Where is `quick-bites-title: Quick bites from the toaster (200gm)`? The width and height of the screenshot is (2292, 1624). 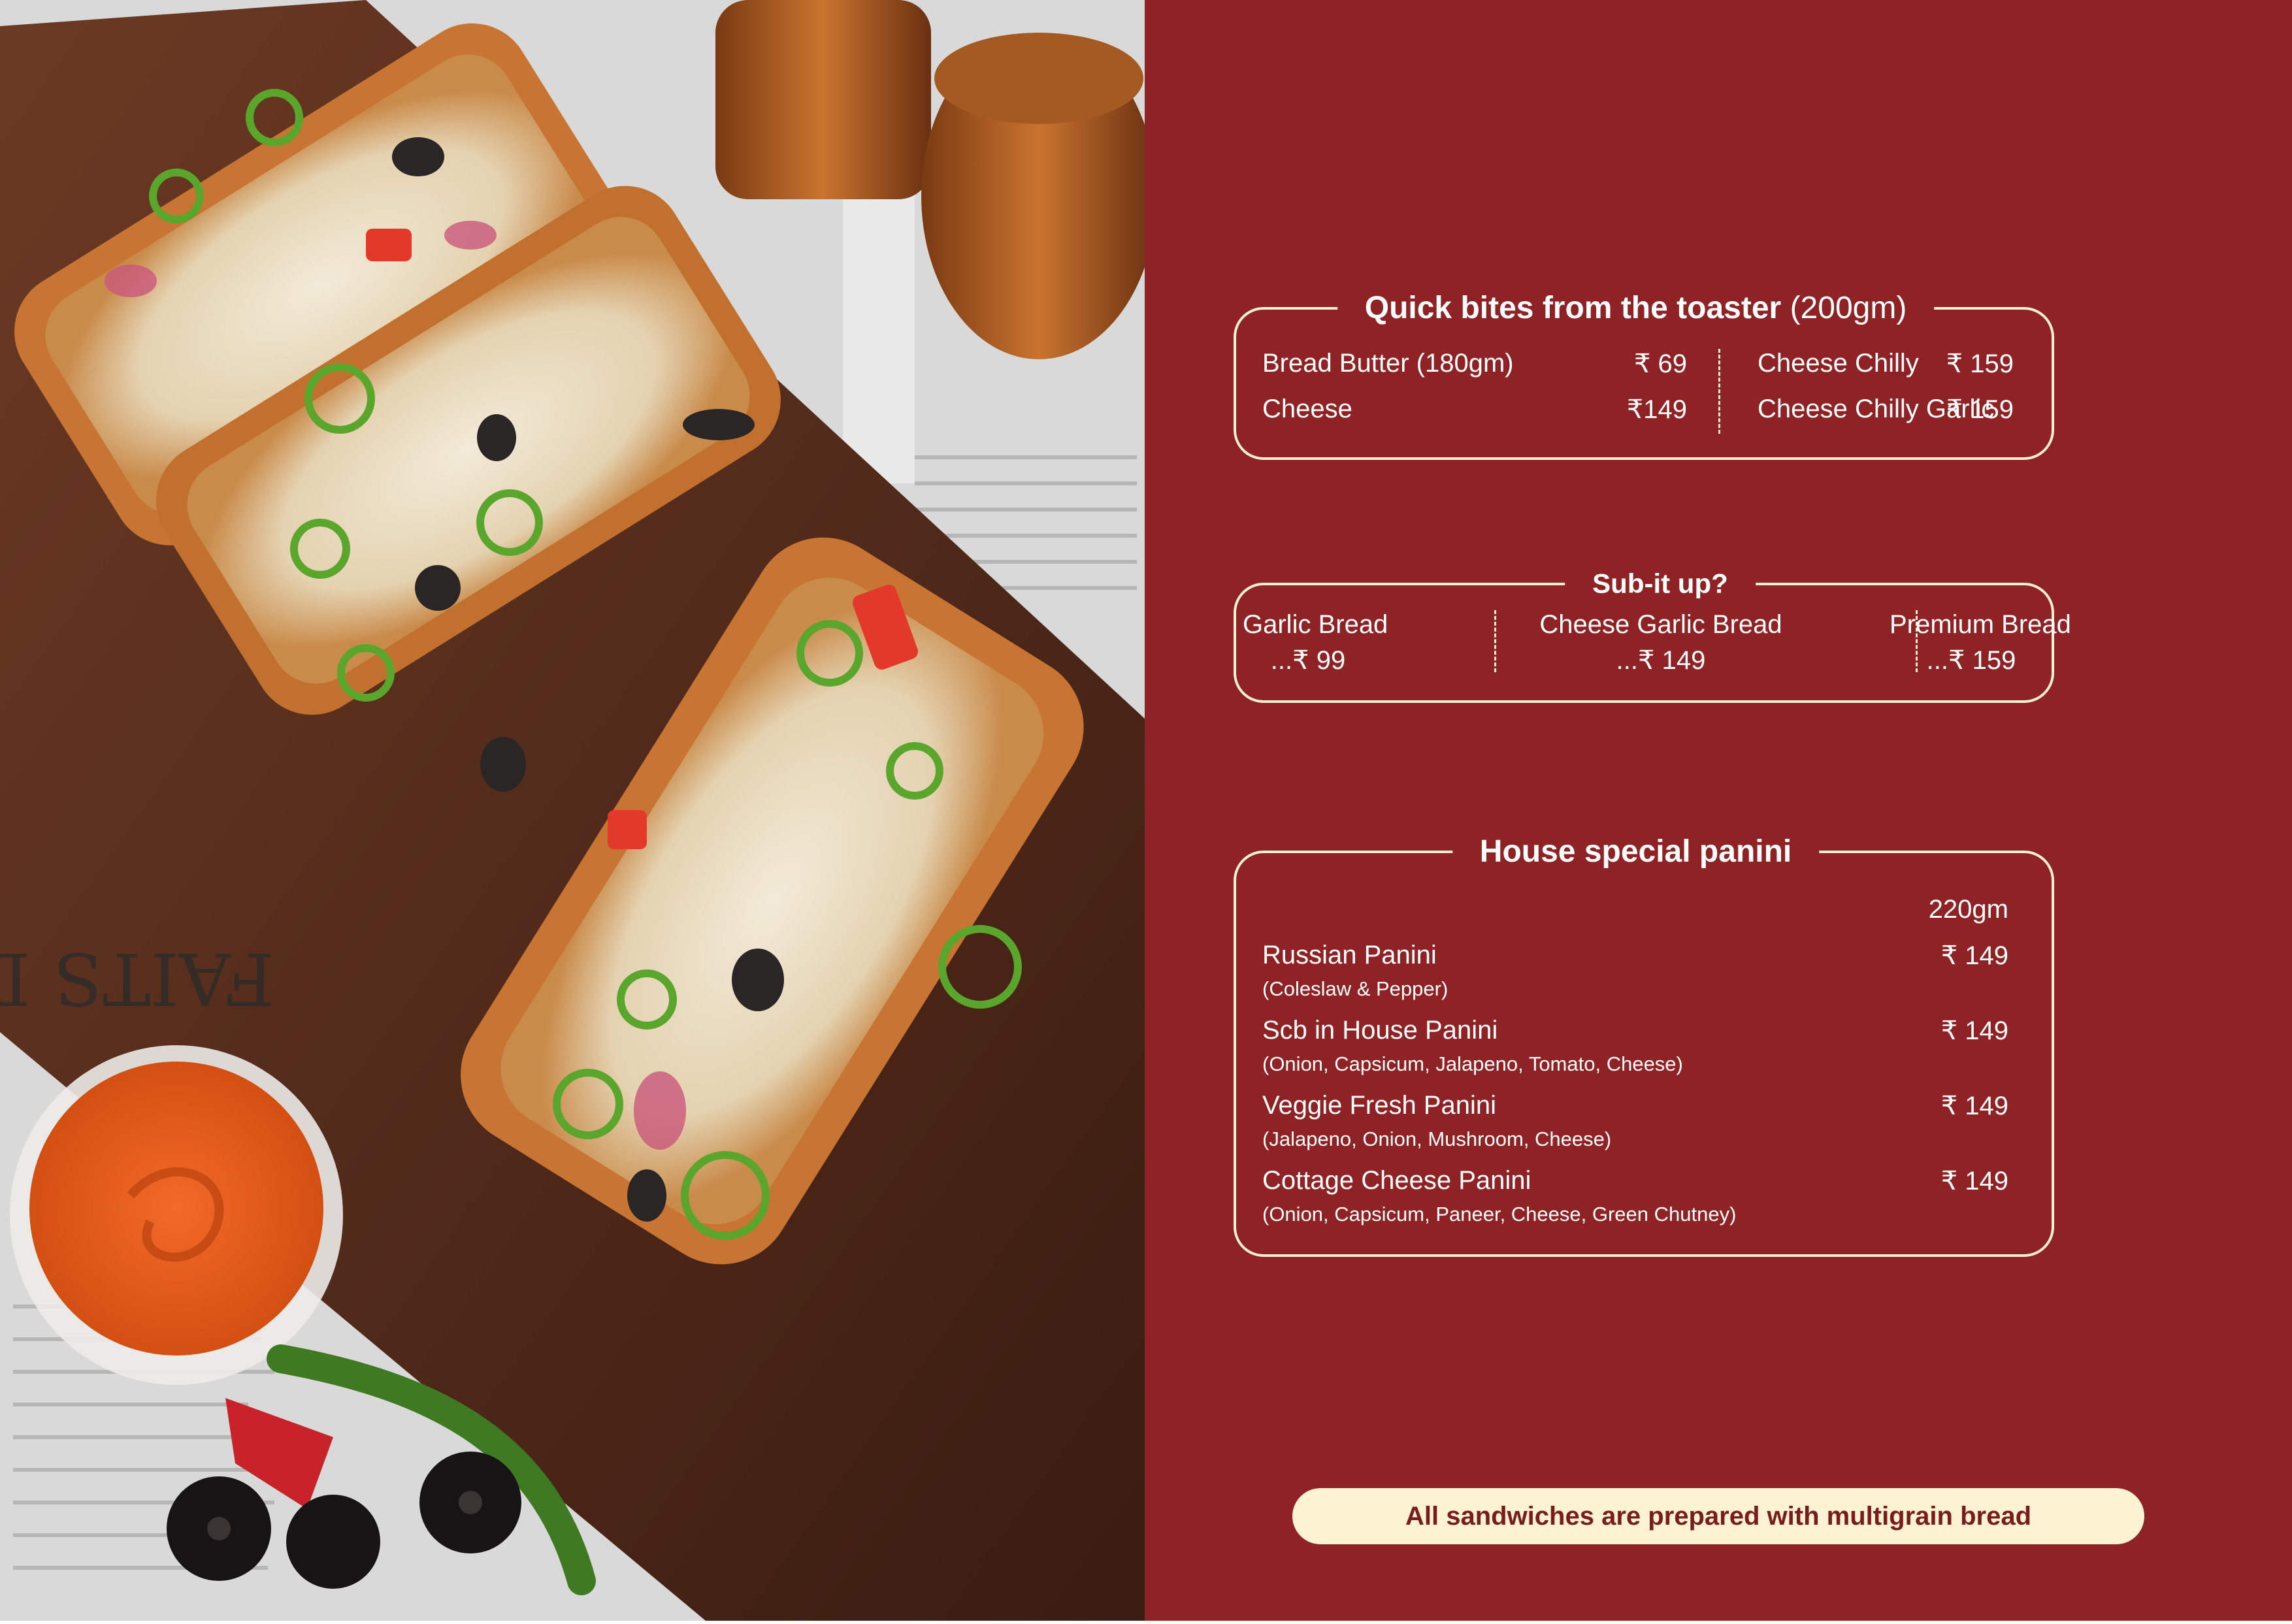
quick-bites-title: Quick bites from the toaster (200gm) is located at coordinates (1636, 307).